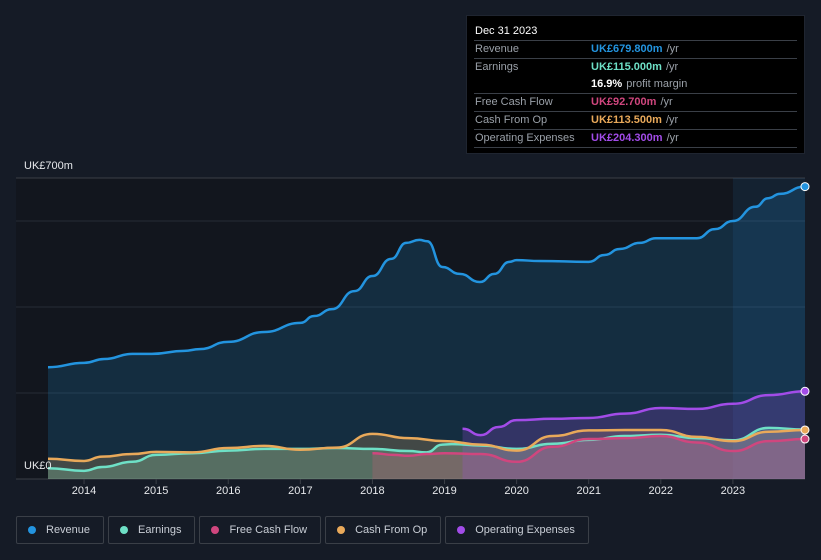 This screenshot has width=821, height=560. What do you see at coordinates (626, 120) in the screenshot?
I see `tooltip-value: UK£113.500m` at bounding box center [626, 120].